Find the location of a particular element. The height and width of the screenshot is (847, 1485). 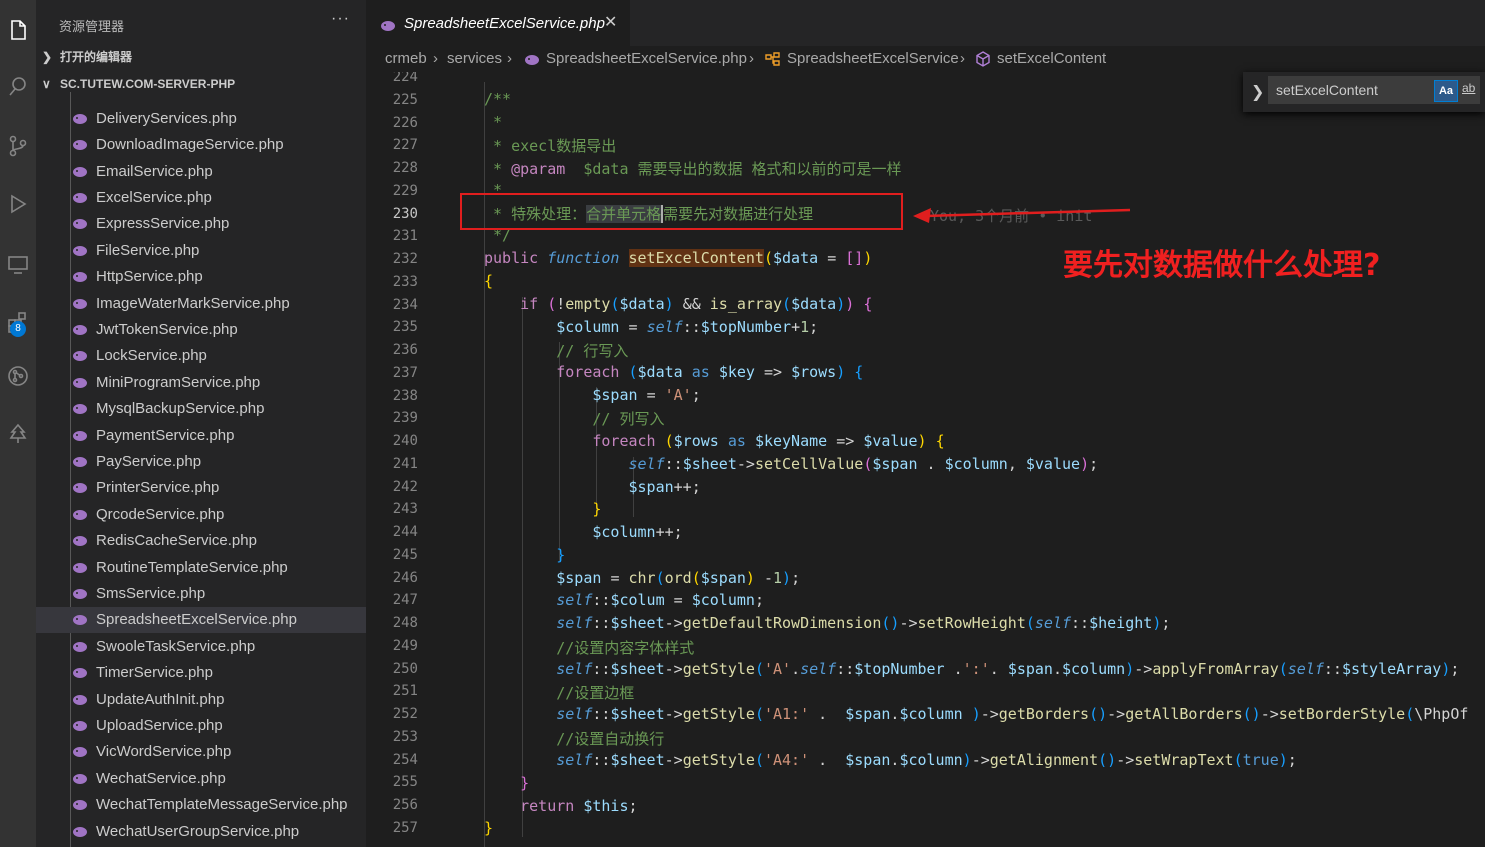

file-item: WechatTemplateMessageService.php is located at coordinates (201, 805).